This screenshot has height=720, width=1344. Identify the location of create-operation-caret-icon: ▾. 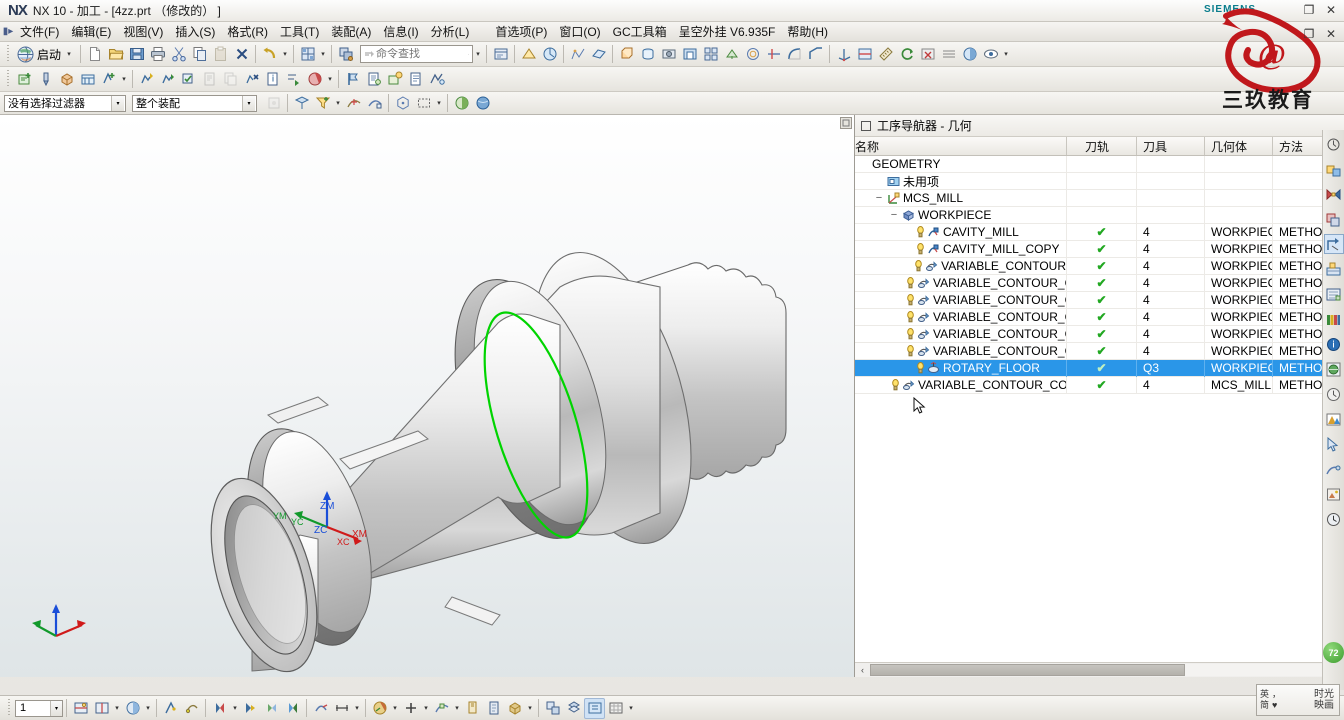
(124, 79).